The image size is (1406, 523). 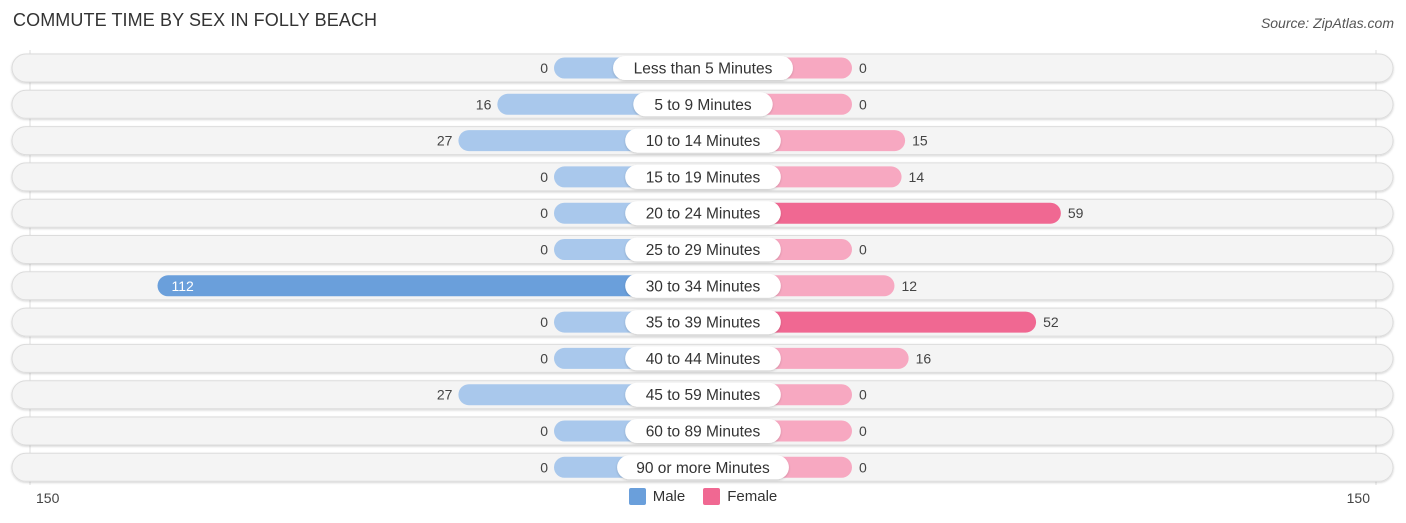 I want to click on category-label: 25 to 29 Minutes, so click(x=703, y=250).